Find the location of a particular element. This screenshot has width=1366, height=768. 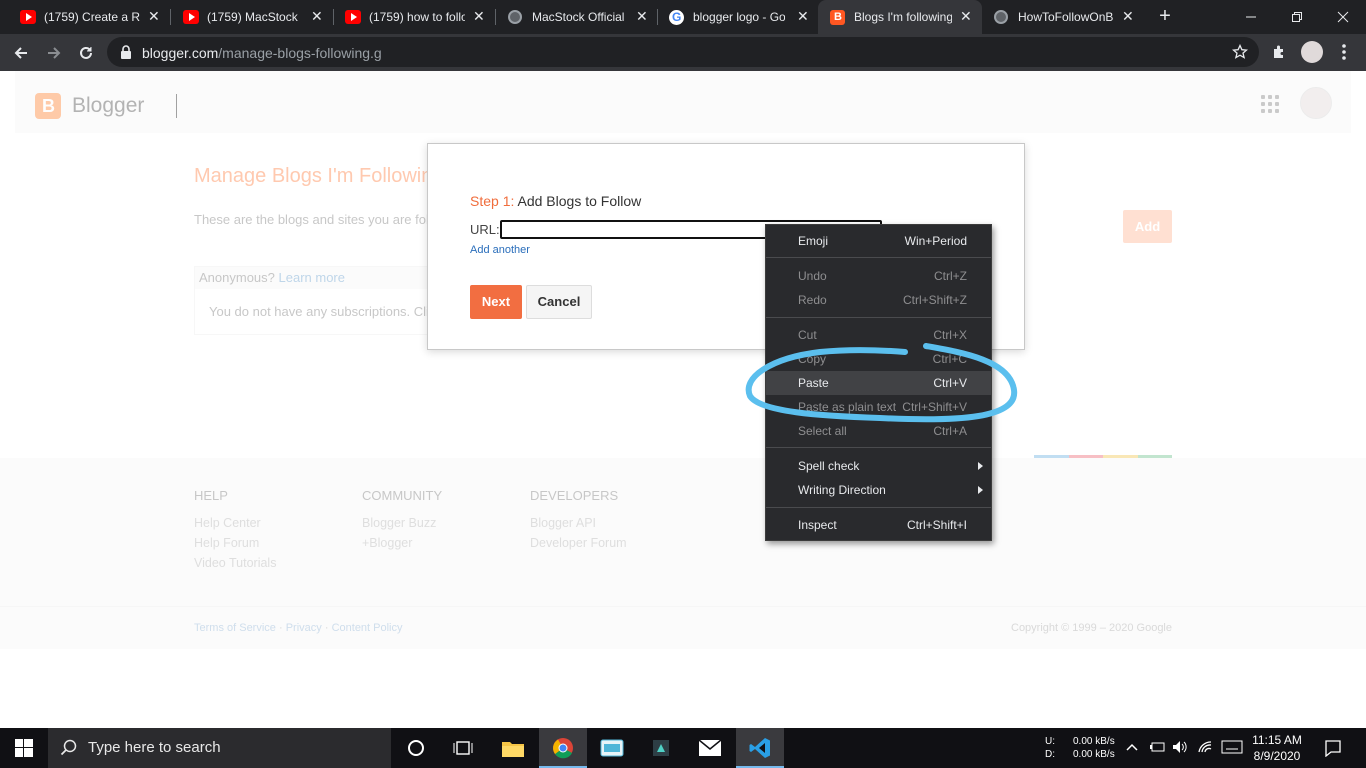

tab-title: (1759) how to follo is located at coordinates (417, 17).